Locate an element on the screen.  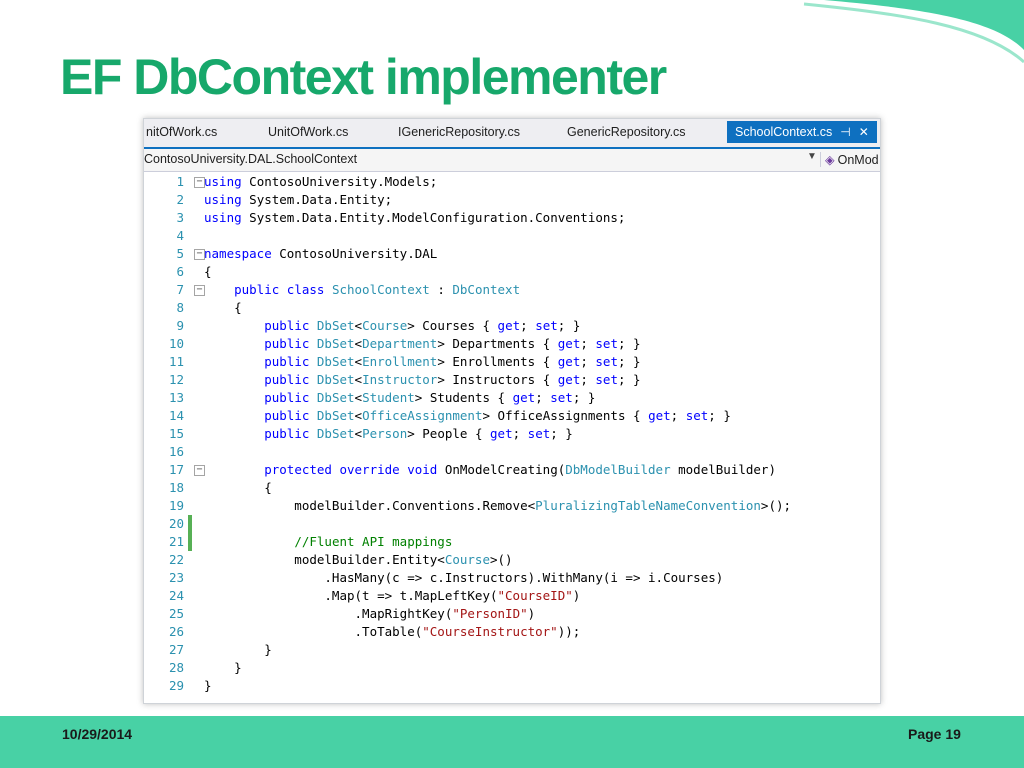
footer-page-number: Page 19 is located at coordinates (934, 734).